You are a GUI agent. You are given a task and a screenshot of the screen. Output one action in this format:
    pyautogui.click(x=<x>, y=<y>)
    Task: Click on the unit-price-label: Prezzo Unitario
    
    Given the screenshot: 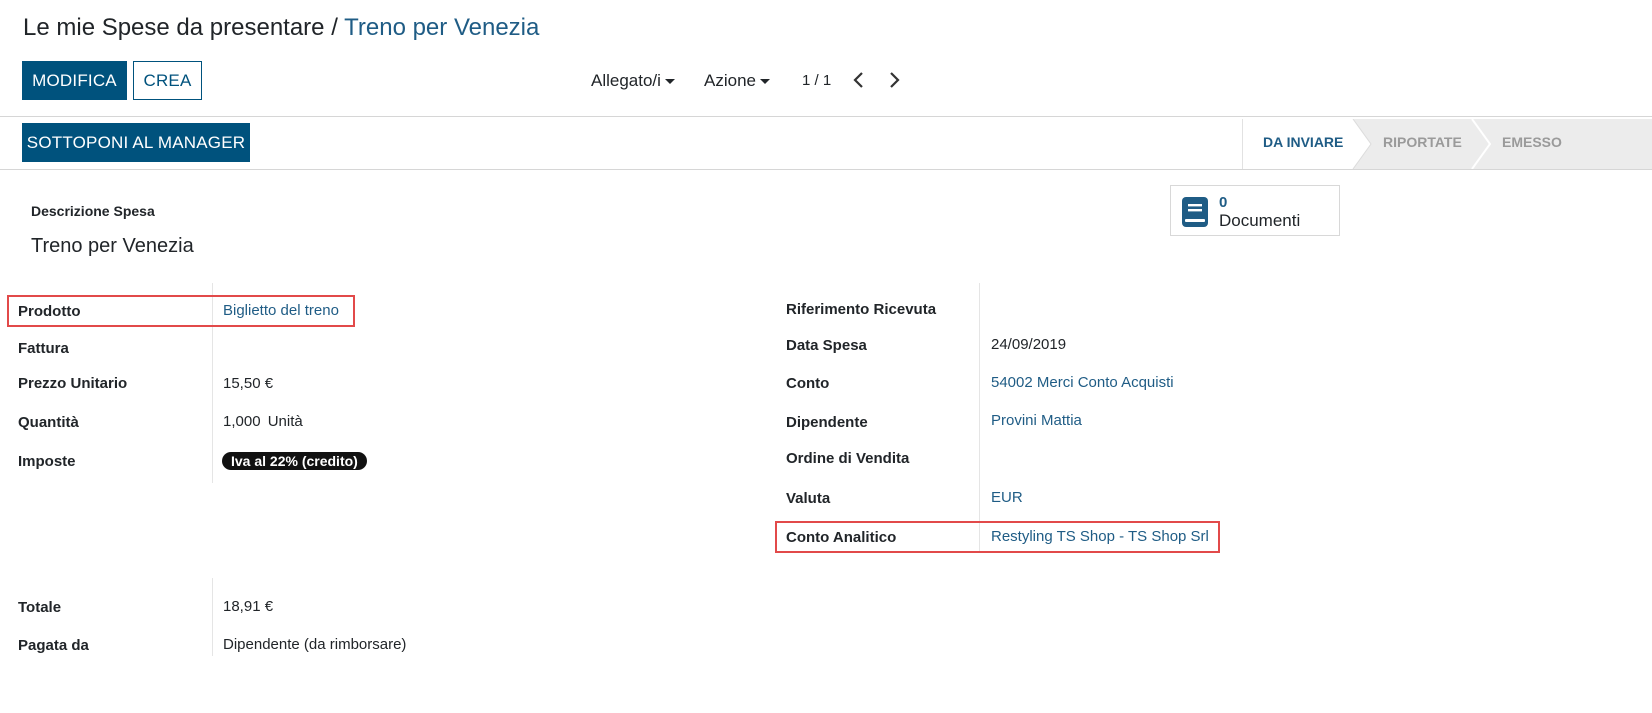 What is the action you would take?
    pyautogui.click(x=73, y=383)
    